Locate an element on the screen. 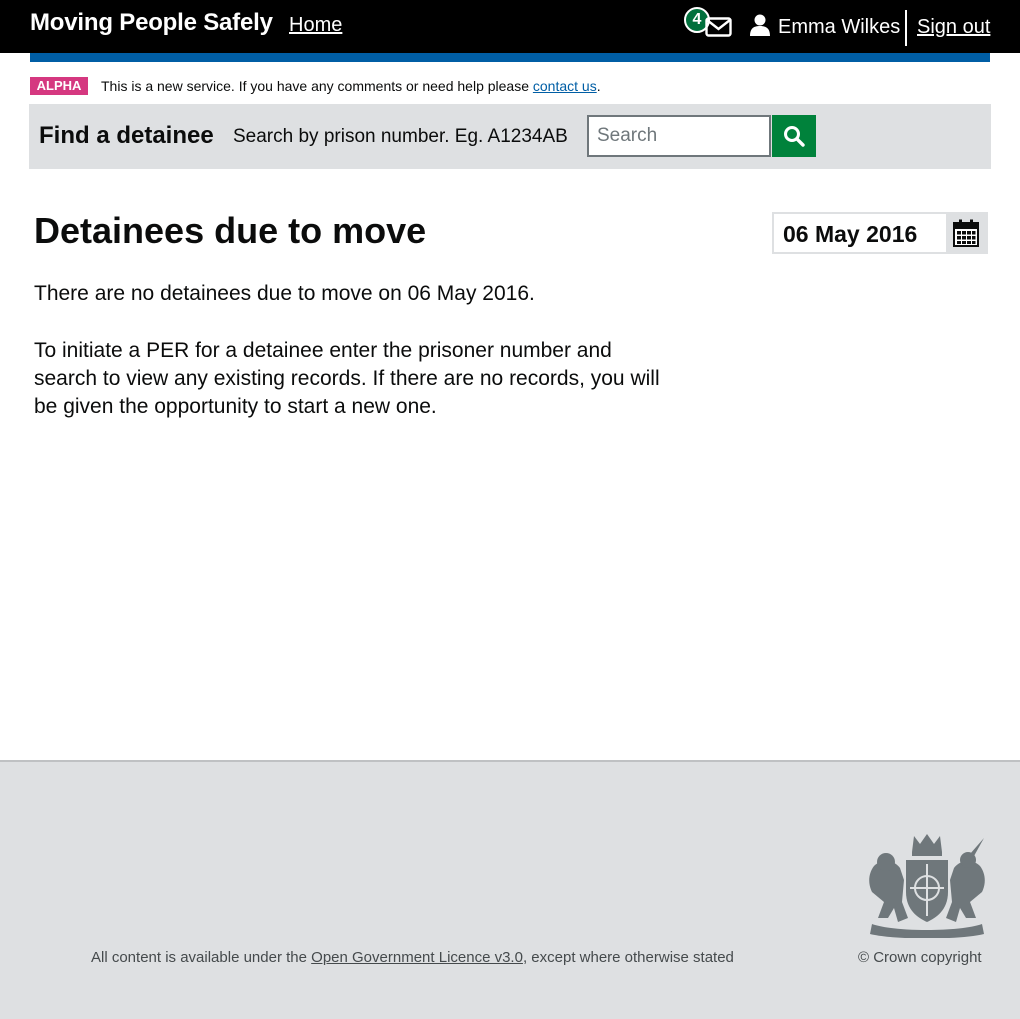 This screenshot has width=1020, height=1019. royal-coat-of-arms-icon is located at coordinates (927, 886).